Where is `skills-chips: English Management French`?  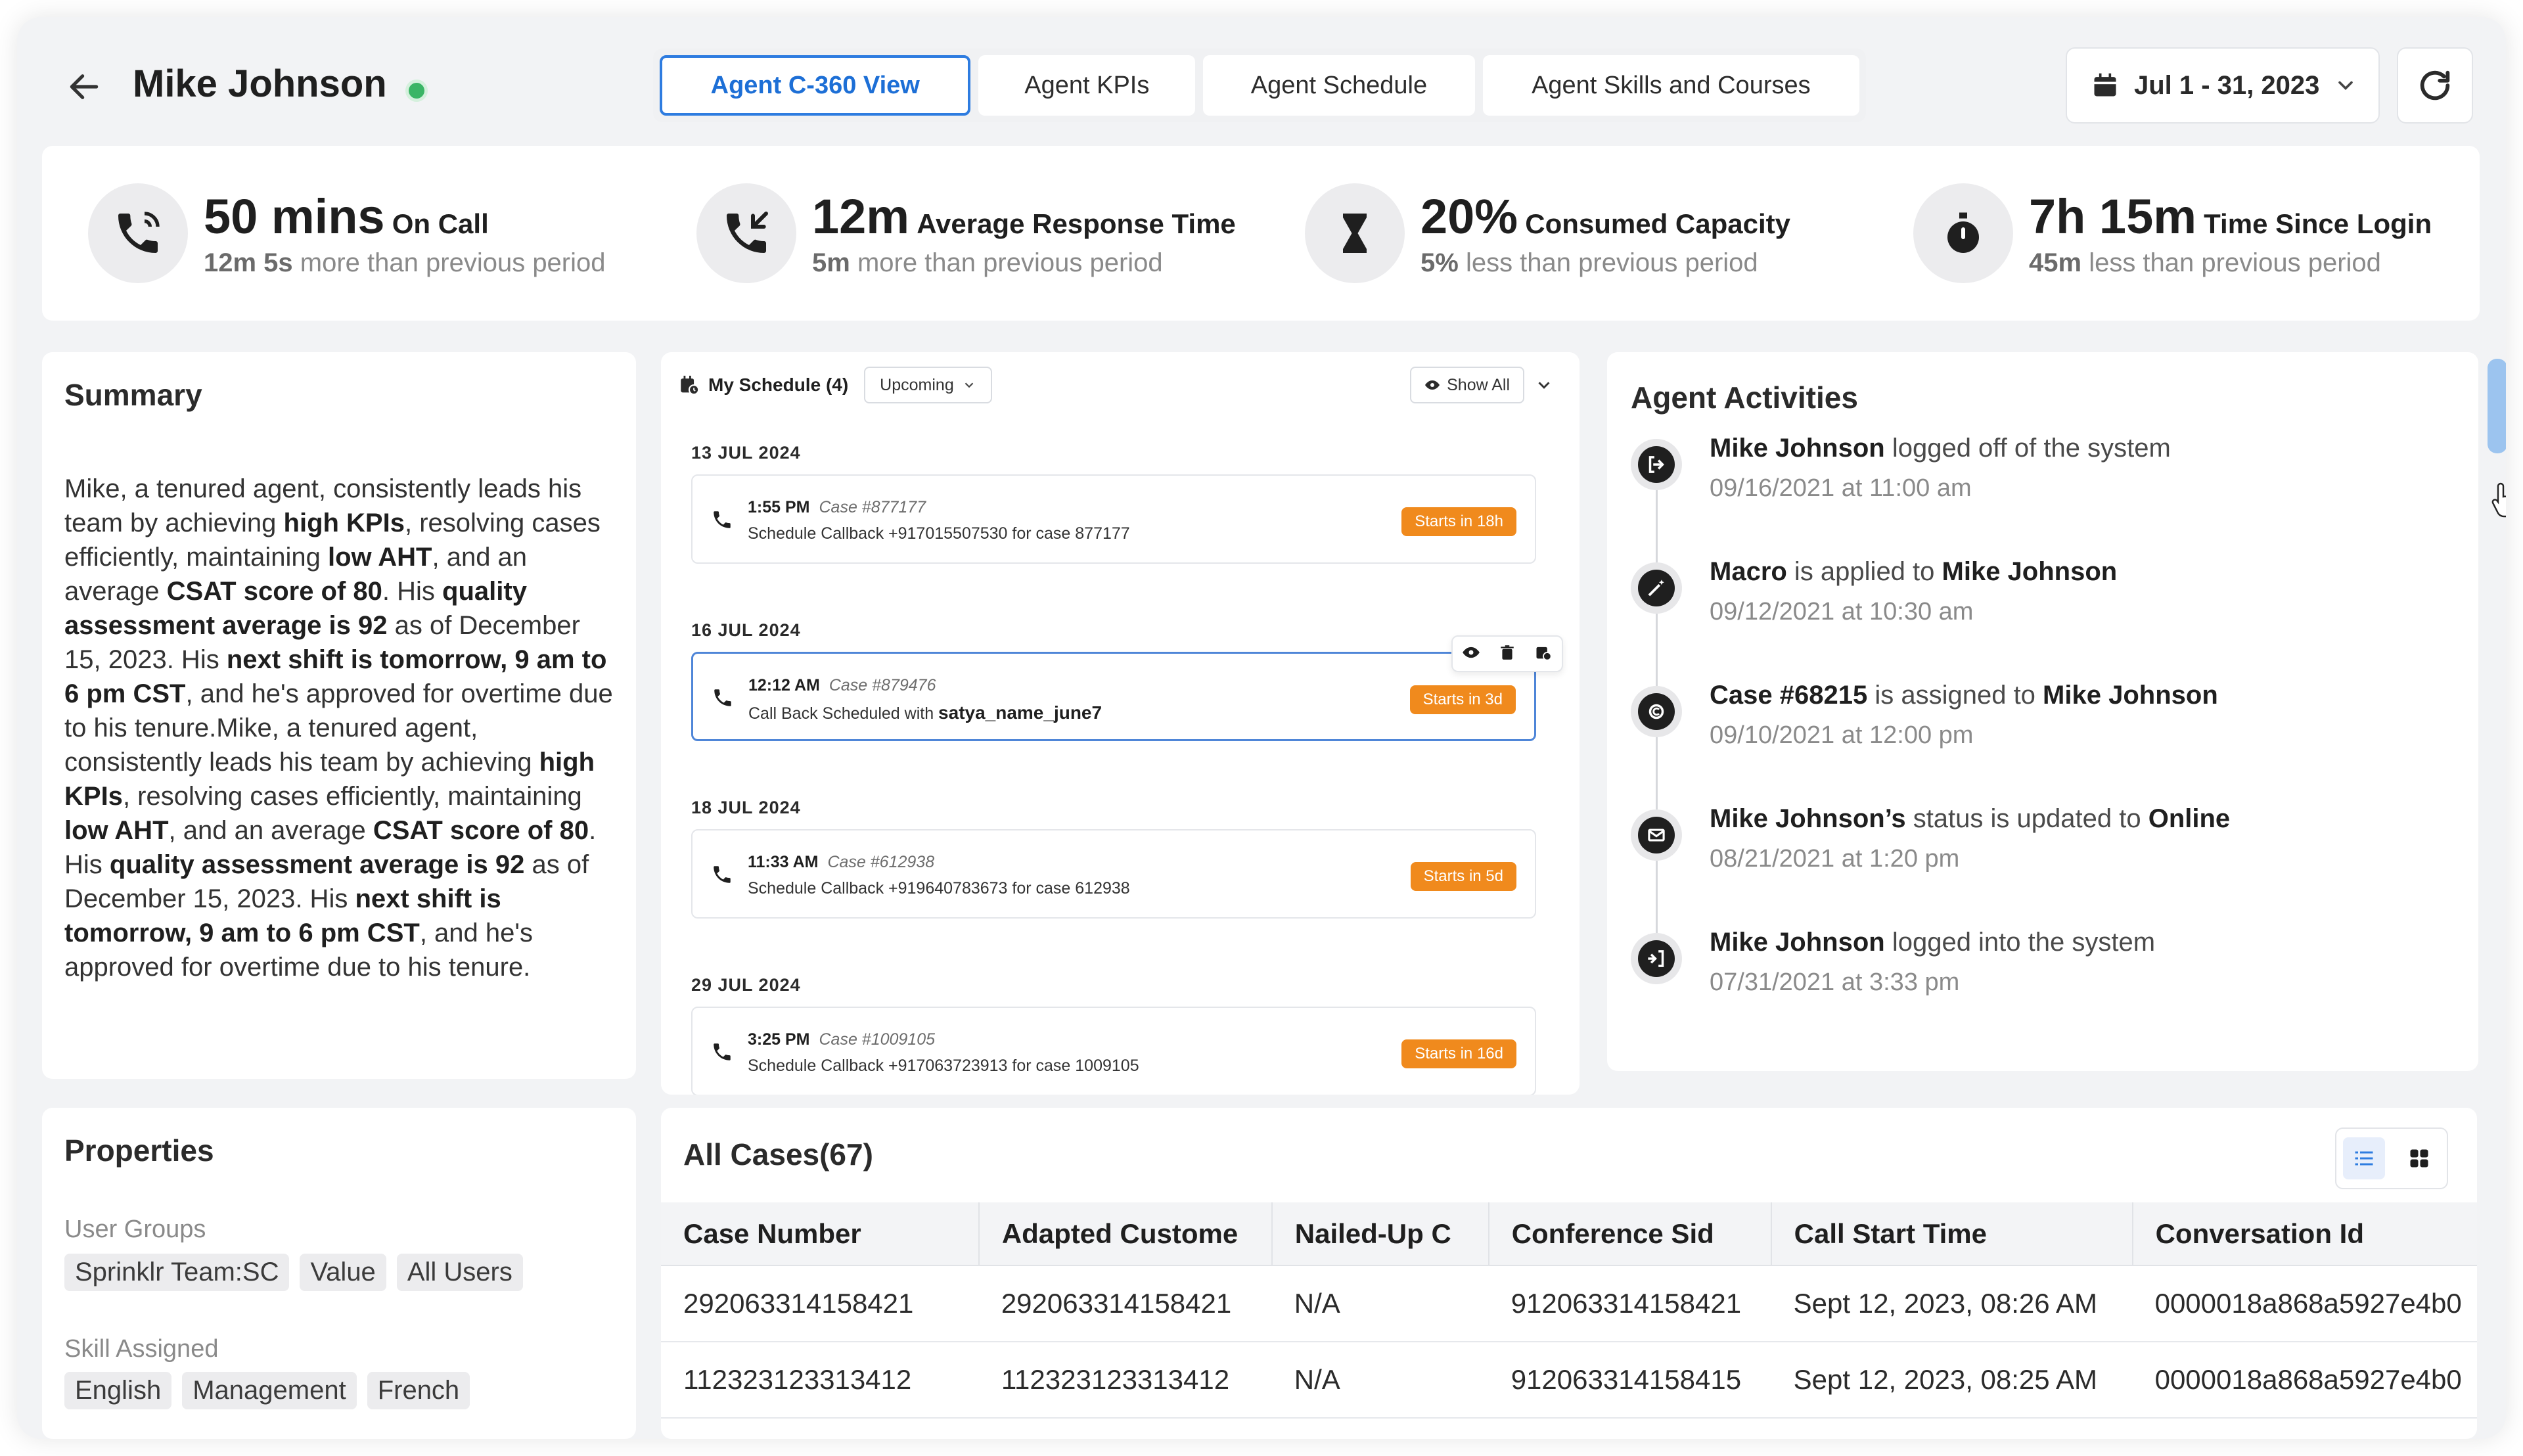
skills-chips: English Management French is located at coordinates (267, 1390).